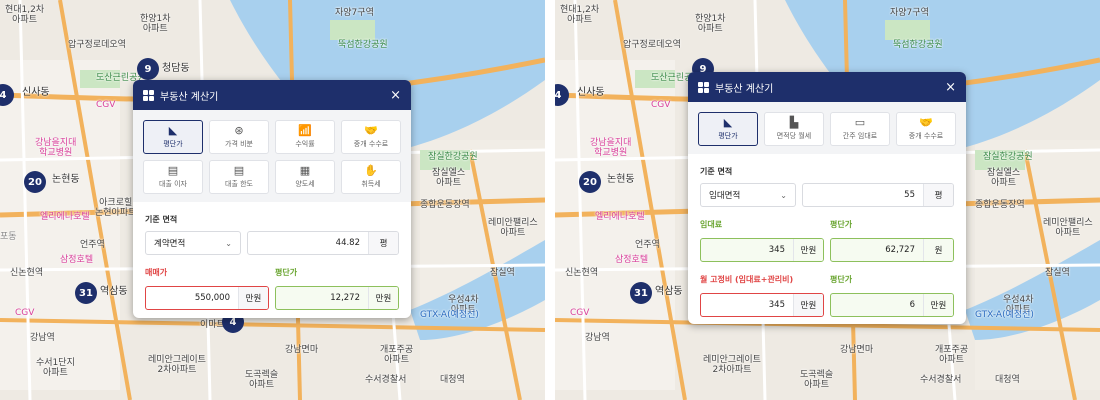  Describe the element at coordinates (703, 87) in the screenshot. I see `calculator-icon` at that location.